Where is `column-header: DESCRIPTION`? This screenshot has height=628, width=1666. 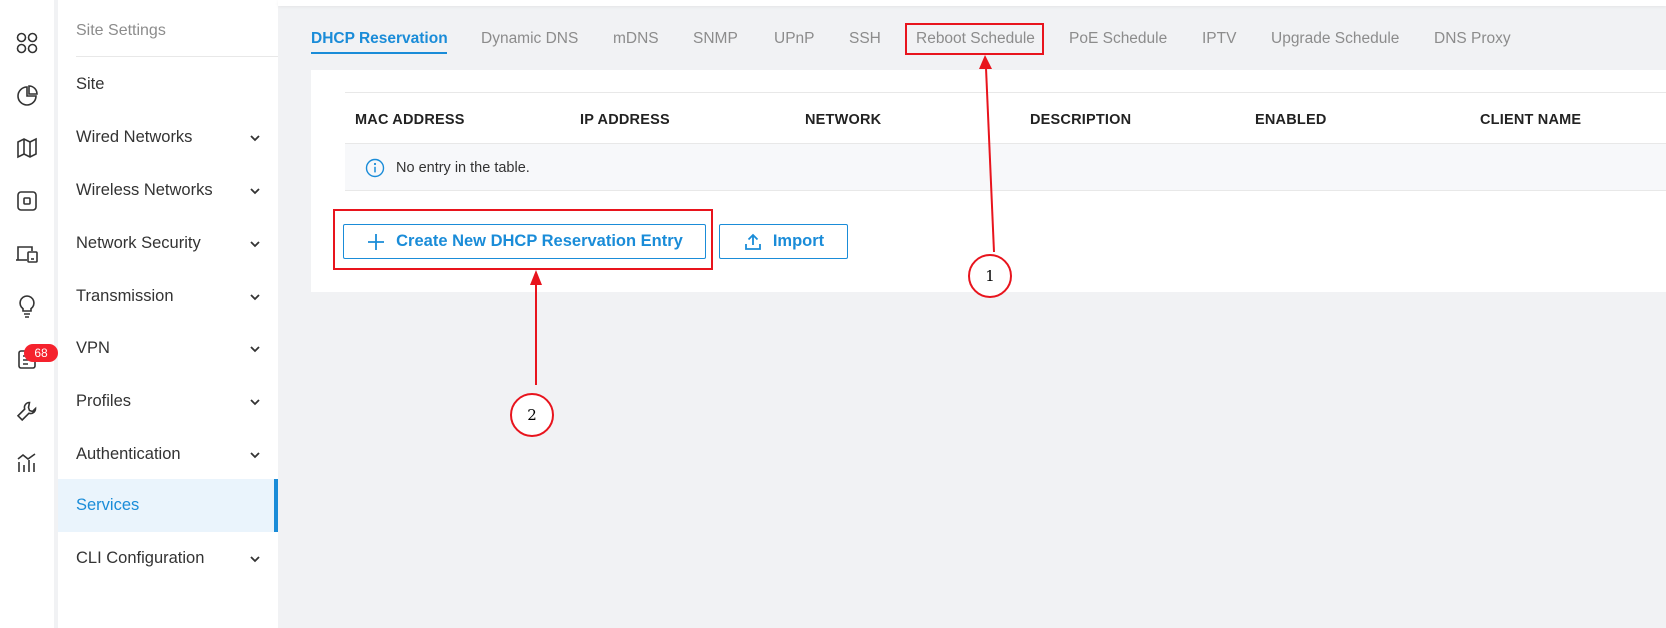 column-header: DESCRIPTION is located at coordinates (1080, 120).